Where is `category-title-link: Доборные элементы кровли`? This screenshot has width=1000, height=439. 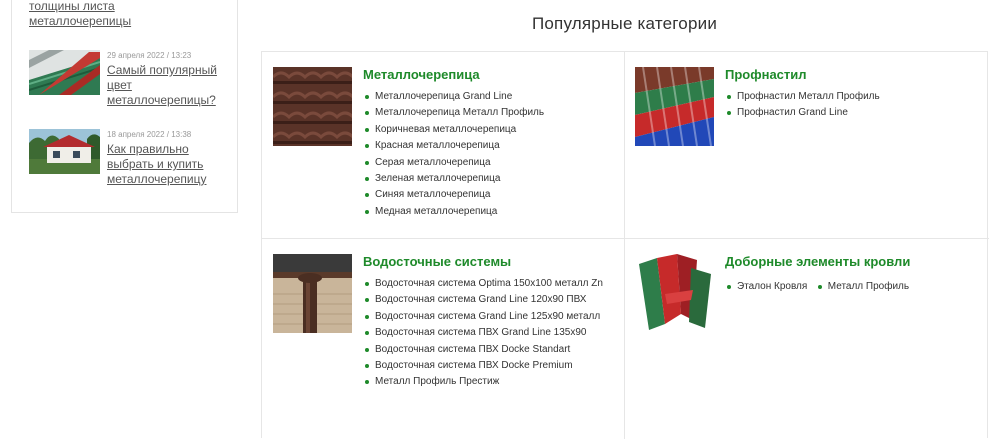
category-title-link: Доборные элементы кровли is located at coordinates (852, 262).